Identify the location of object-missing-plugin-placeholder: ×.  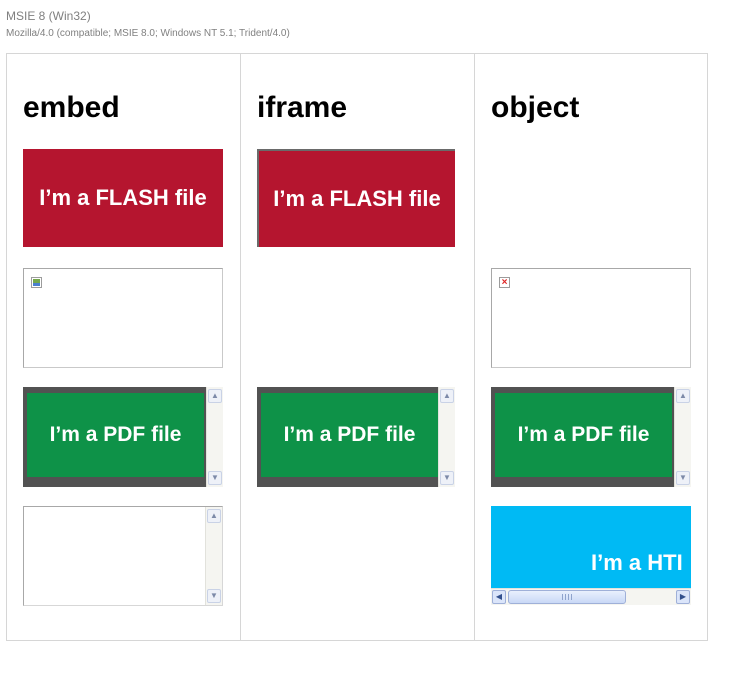
(591, 318).